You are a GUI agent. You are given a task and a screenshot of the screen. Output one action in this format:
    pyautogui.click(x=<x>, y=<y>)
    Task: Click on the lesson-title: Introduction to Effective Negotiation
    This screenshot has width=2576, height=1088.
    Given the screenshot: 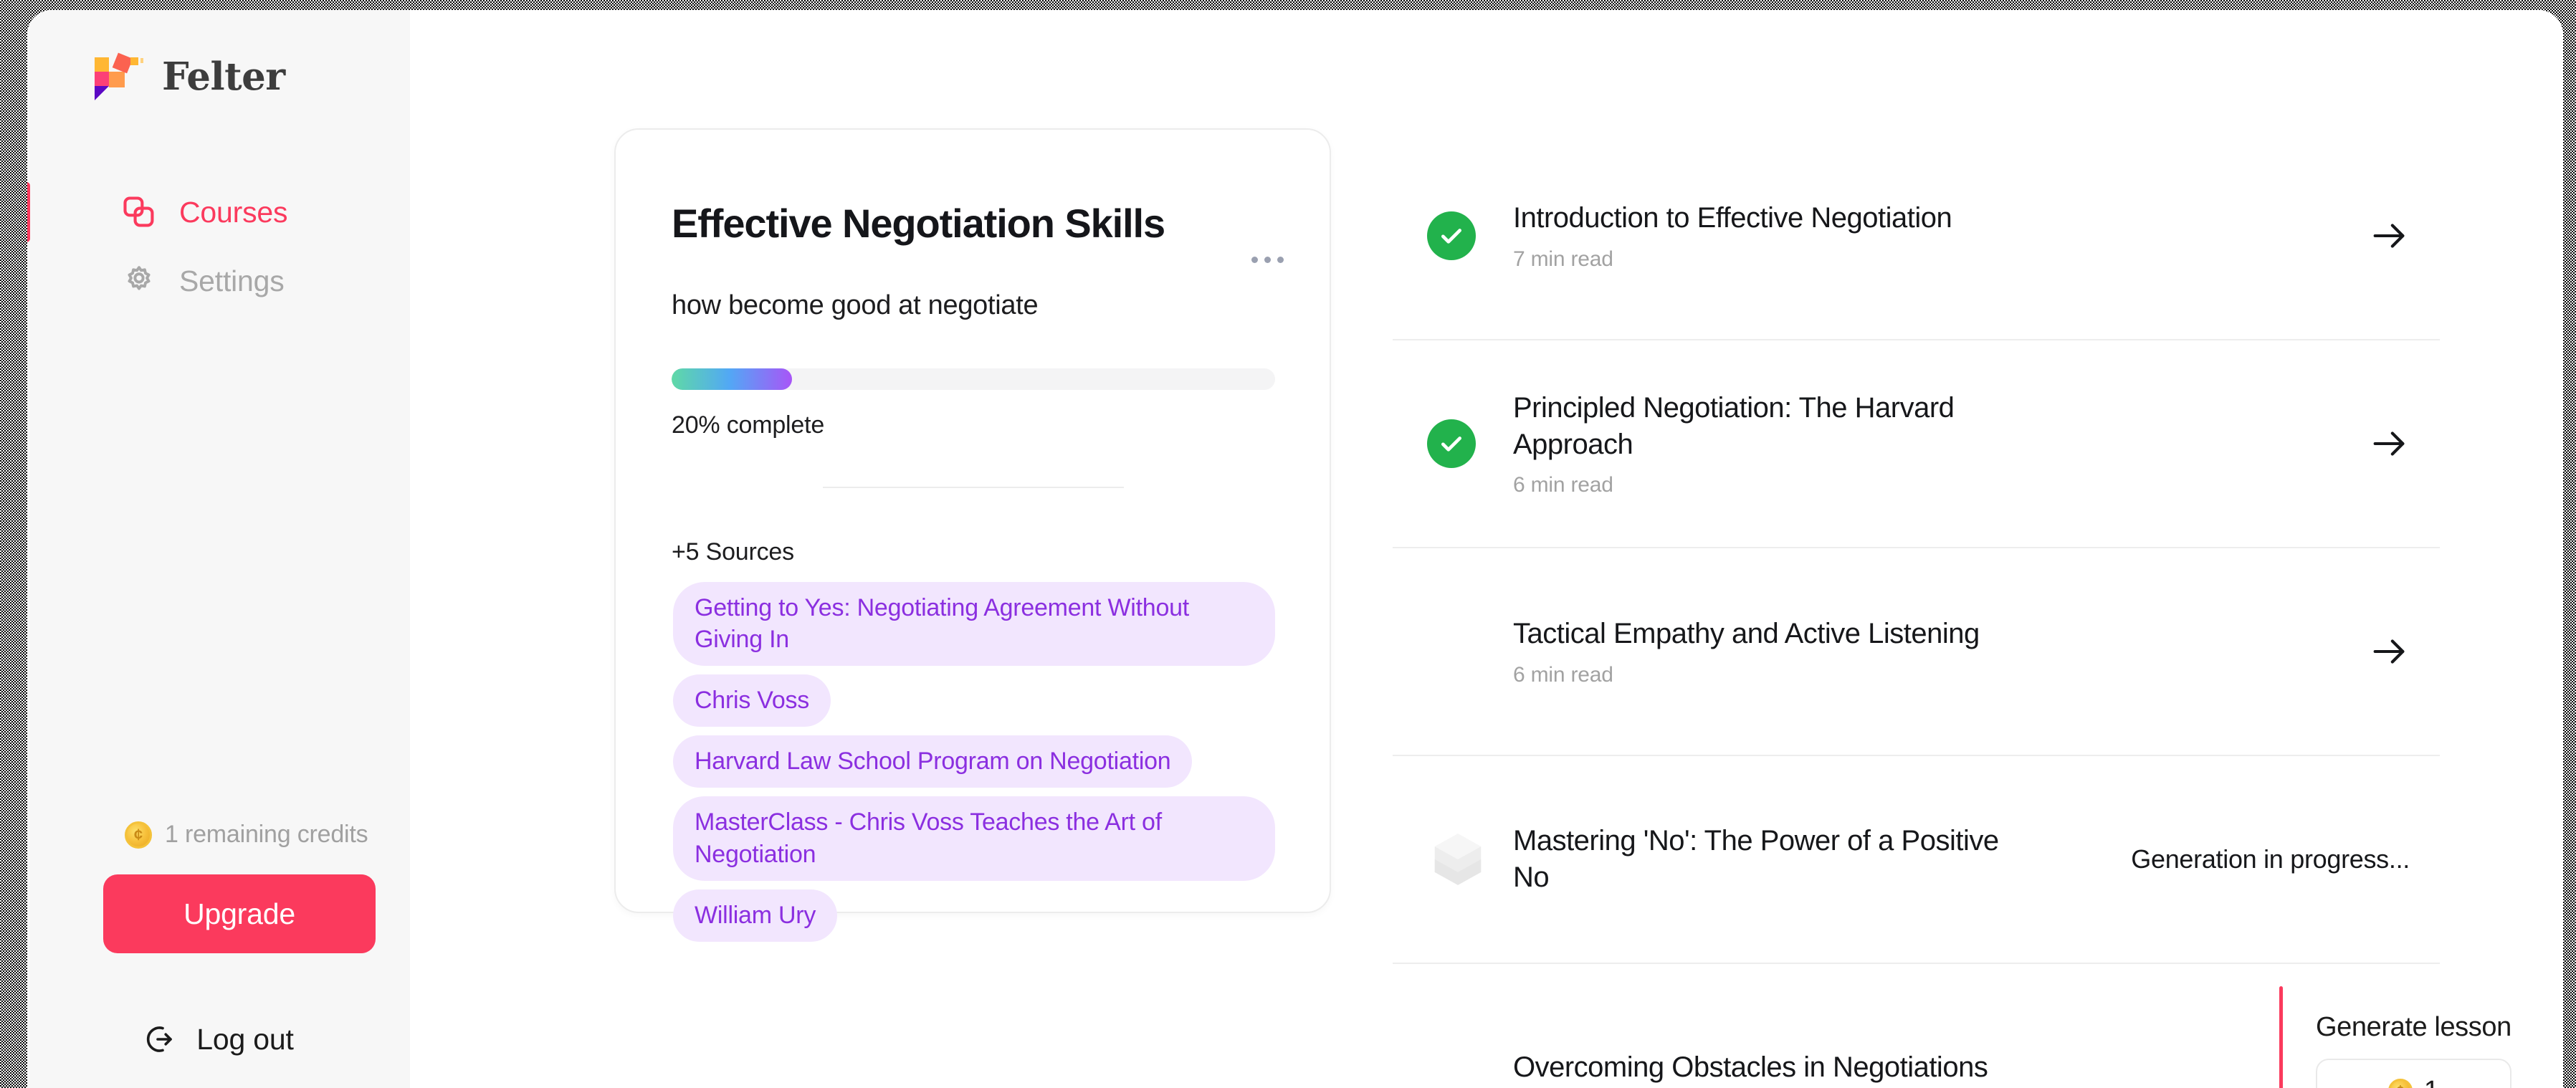 What is the action you would take?
    pyautogui.click(x=1732, y=218)
    